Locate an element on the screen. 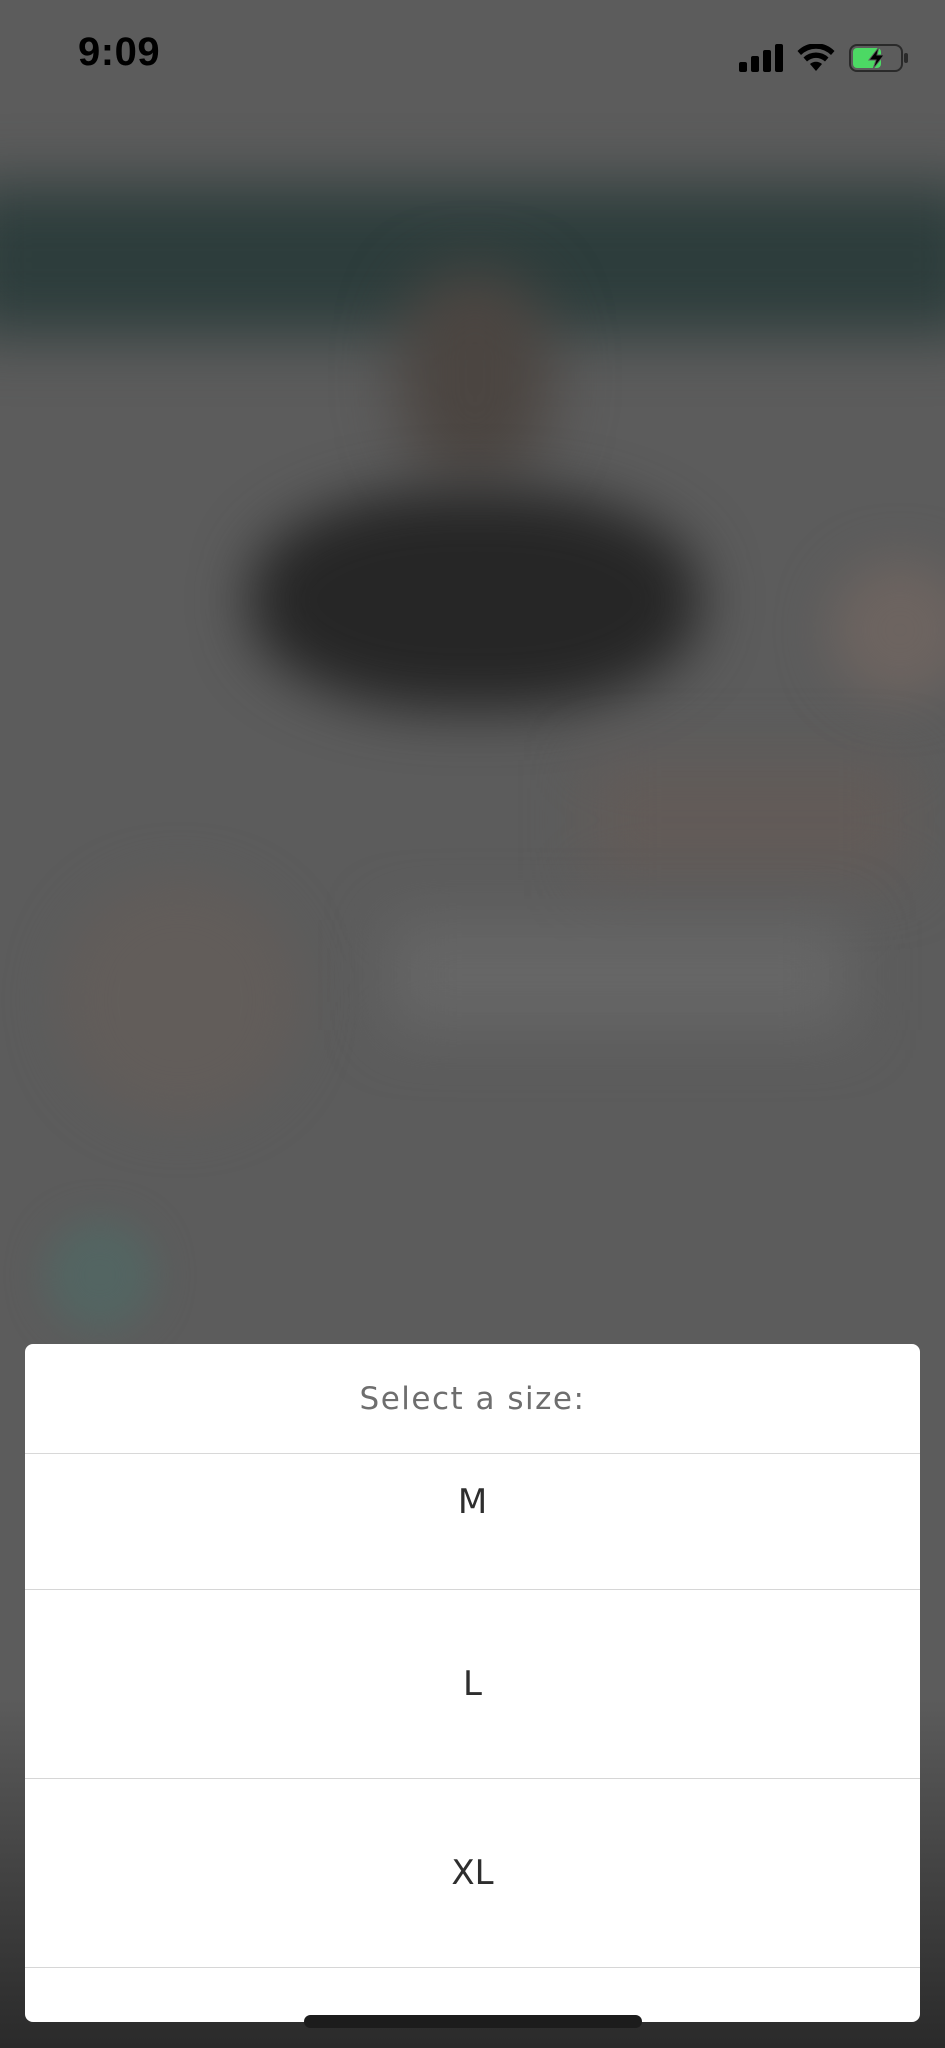 The width and height of the screenshot is (945, 2048). cellular-signal-icon is located at coordinates (761, 58).